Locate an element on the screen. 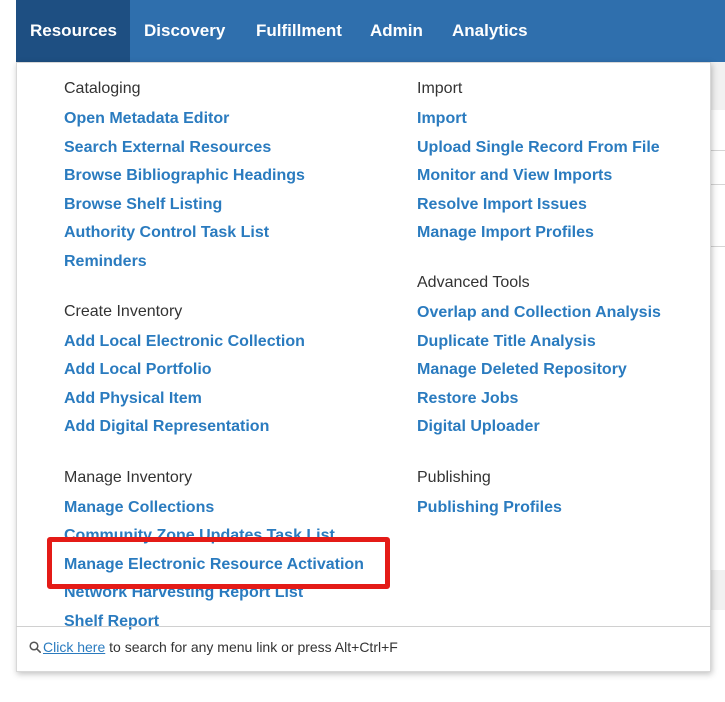  search-menu-link: Click here is located at coordinates (74, 647).